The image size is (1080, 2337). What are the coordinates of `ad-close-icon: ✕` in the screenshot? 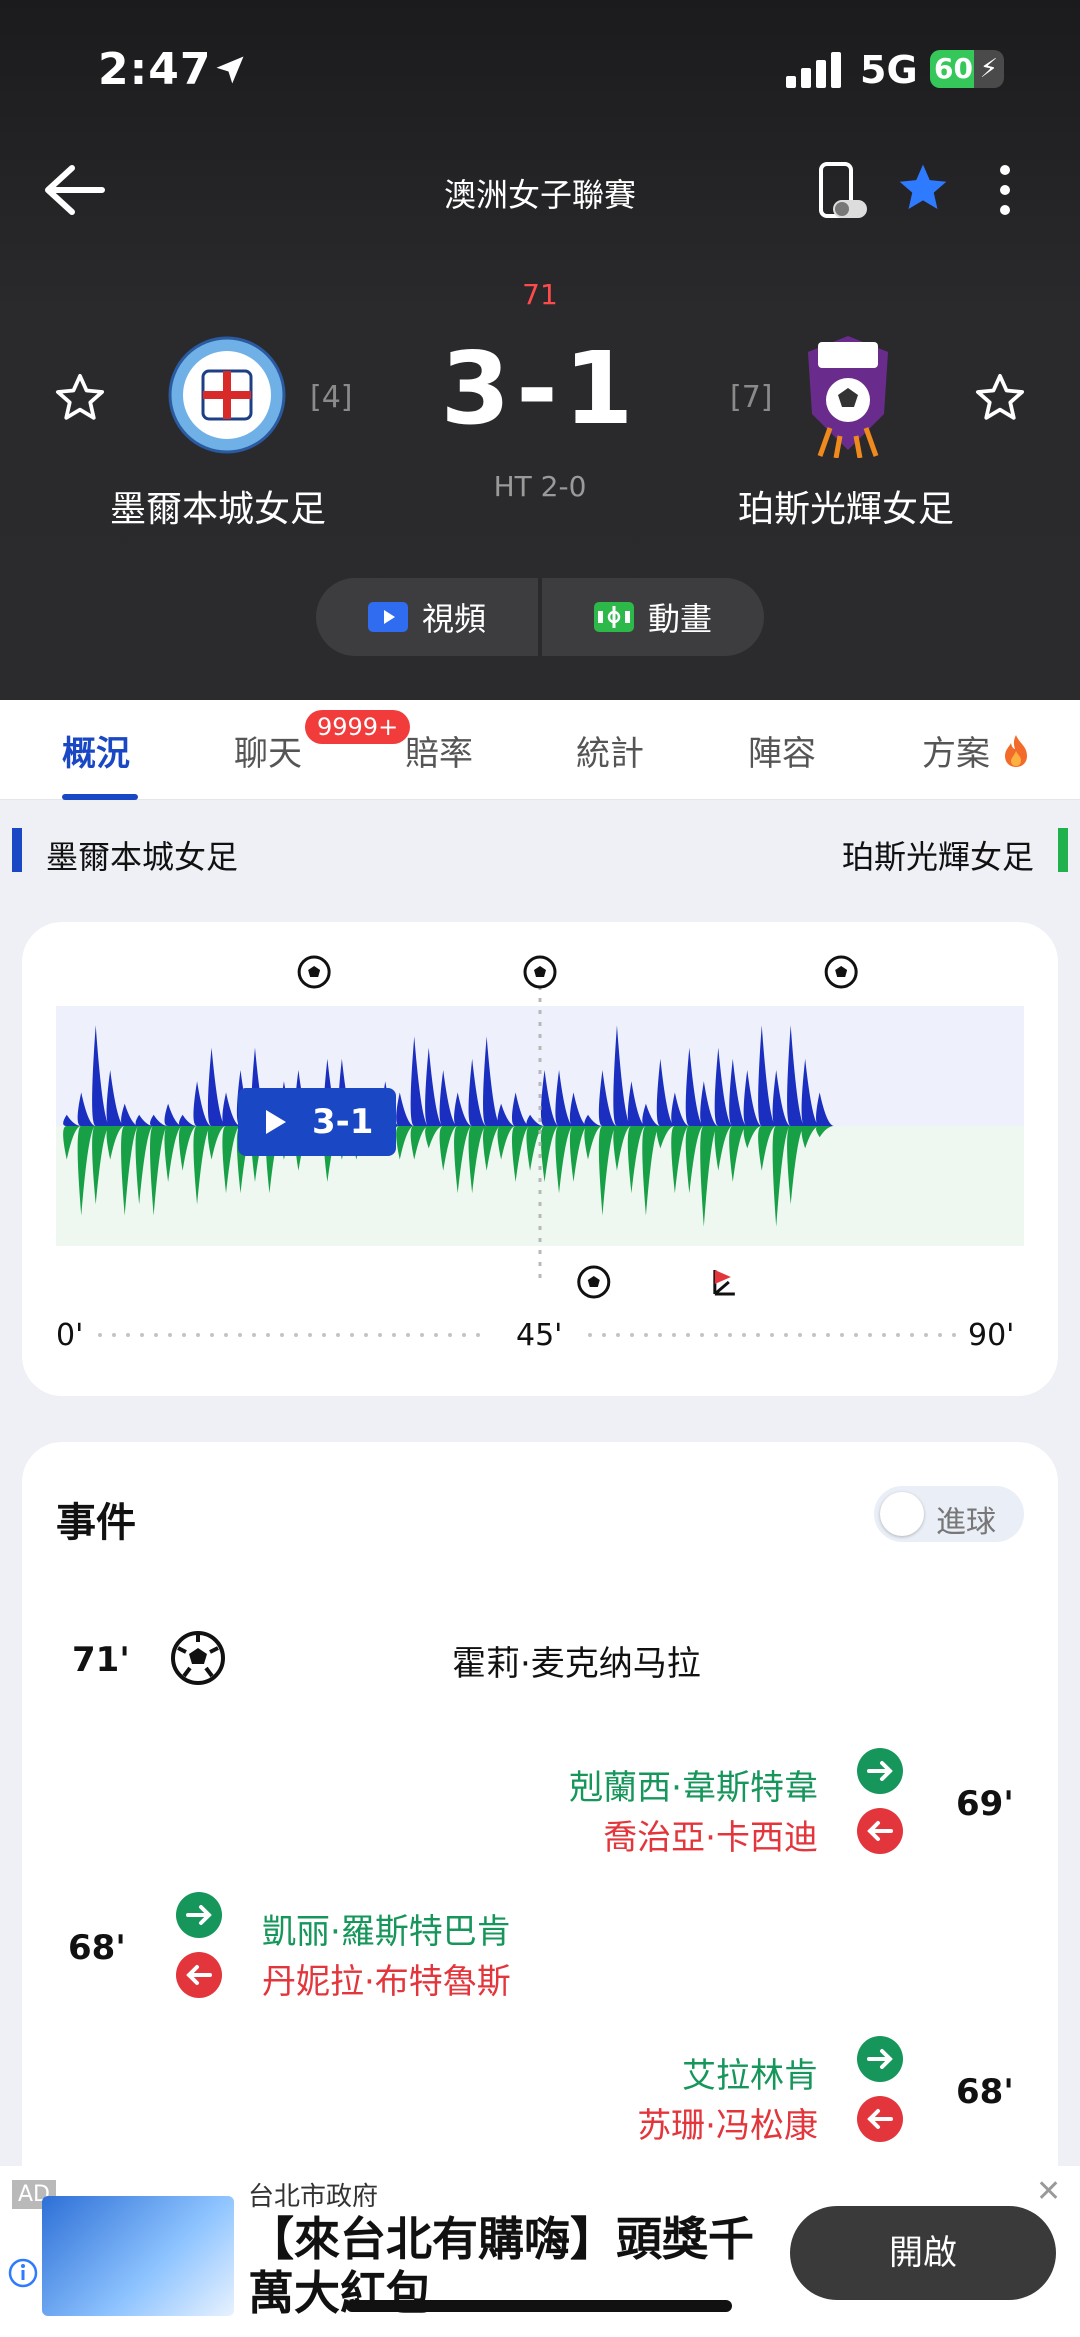 It's located at (1048, 2191).